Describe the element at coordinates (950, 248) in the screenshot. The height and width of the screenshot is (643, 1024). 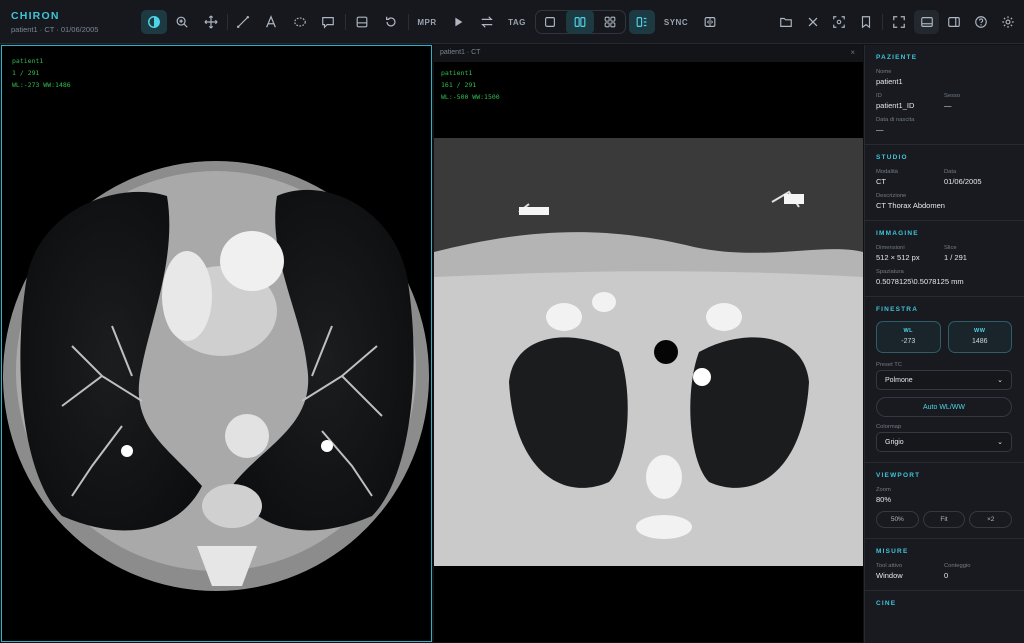
I see `image-slice-label: Slice` at that location.